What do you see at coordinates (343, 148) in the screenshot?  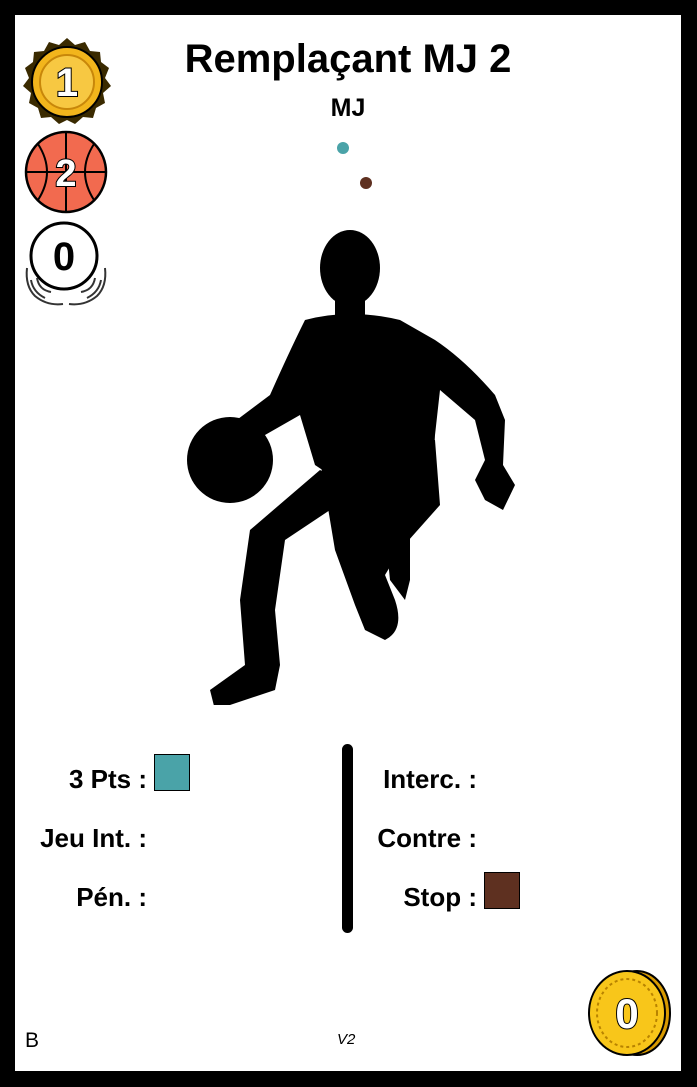 I see `color-dot-teal` at bounding box center [343, 148].